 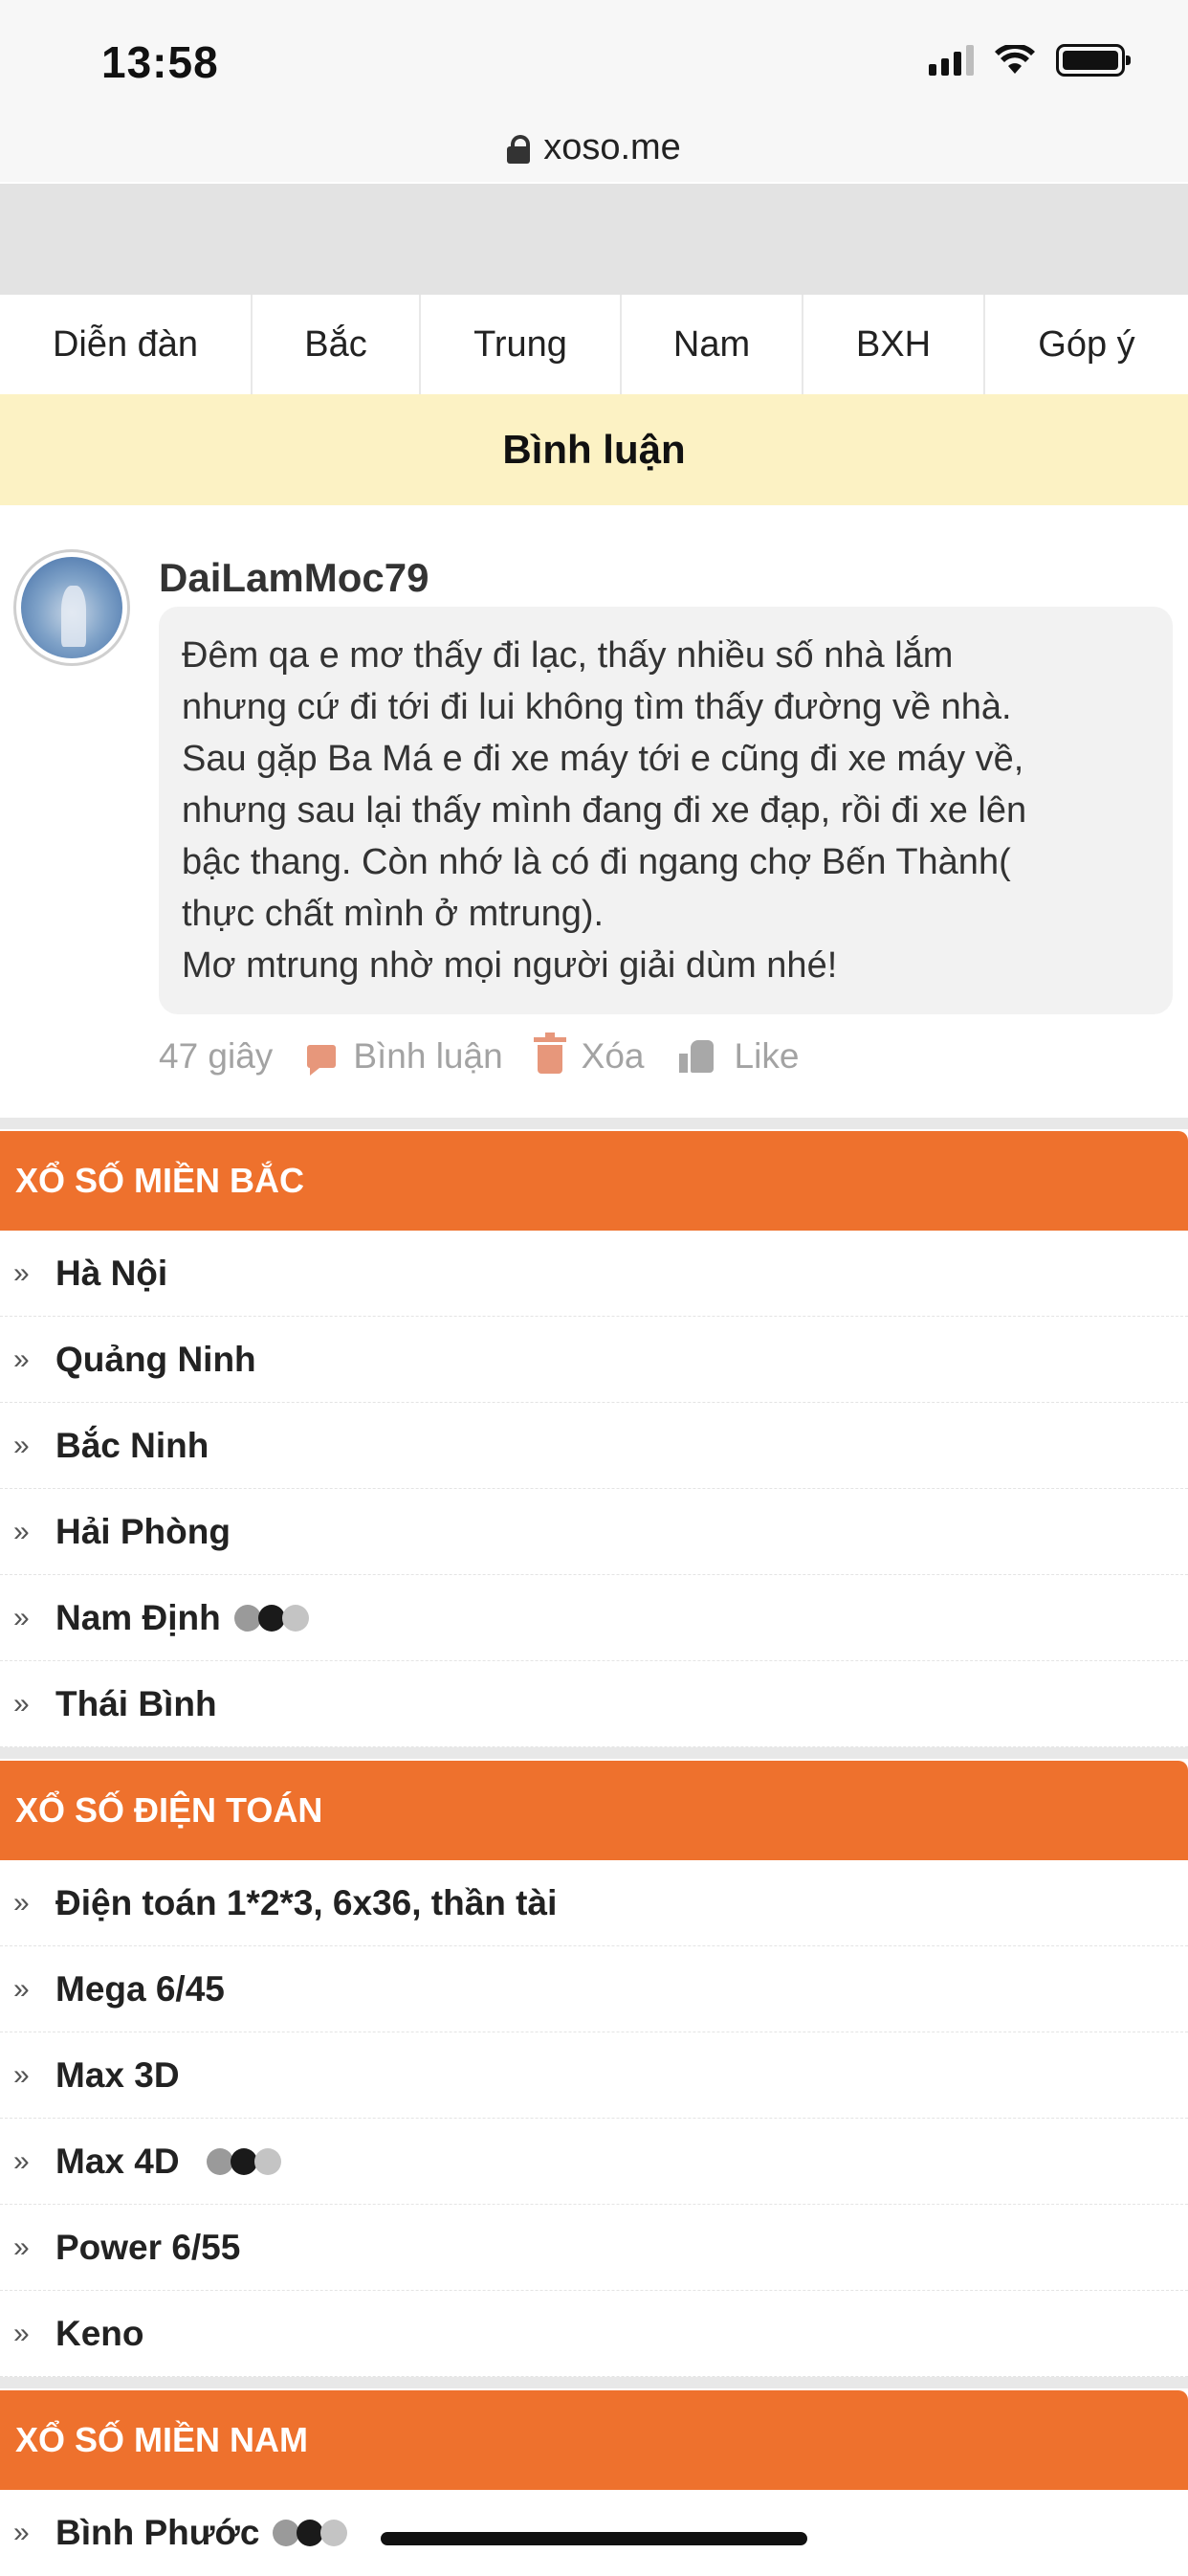 What do you see at coordinates (549, 1053) in the screenshot?
I see `trash-icon` at bounding box center [549, 1053].